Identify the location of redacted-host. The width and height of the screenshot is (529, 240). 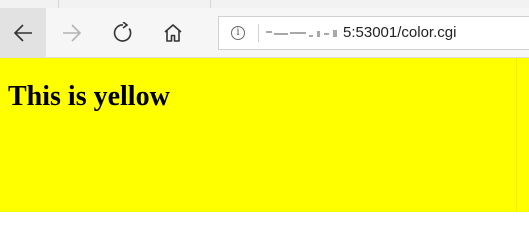
(303, 34).